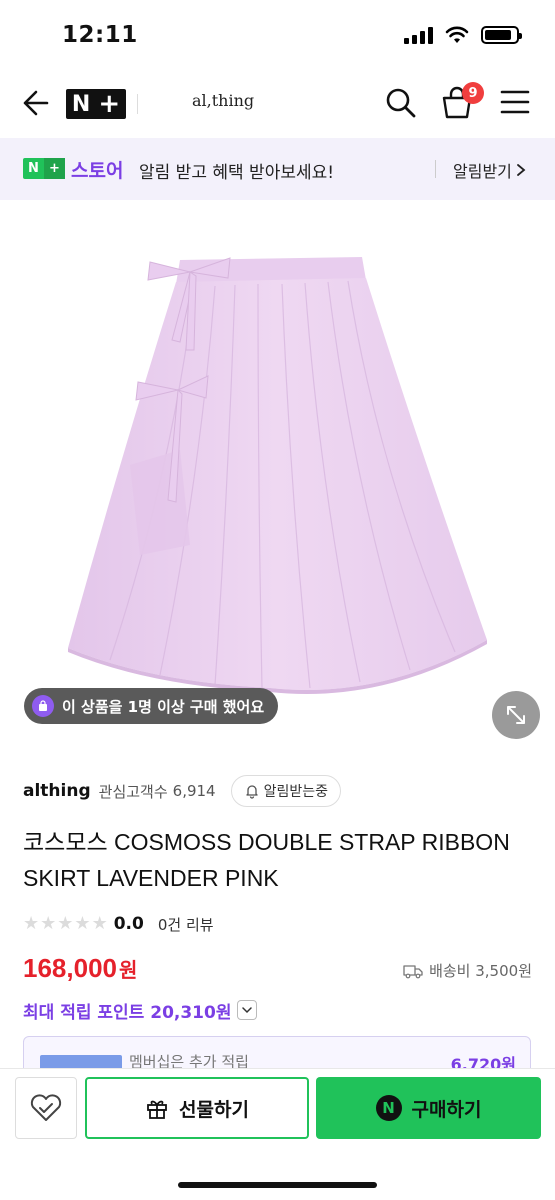 The width and height of the screenshot is (555, 1200). Describe the element at coordinates (185, 924) in the screenshot. I see `review-count: 0건 리뷰` at that location.